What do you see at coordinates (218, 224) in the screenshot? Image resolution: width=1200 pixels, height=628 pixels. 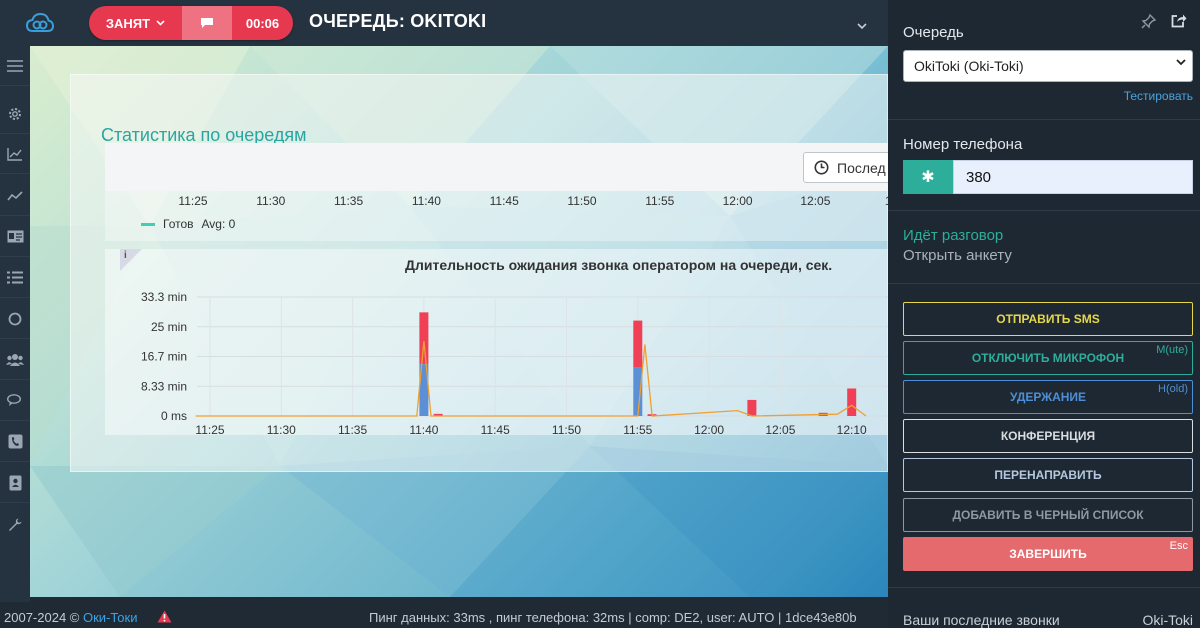 I see `legend-avg: Avg: 0` at bounding box center [218, 224].